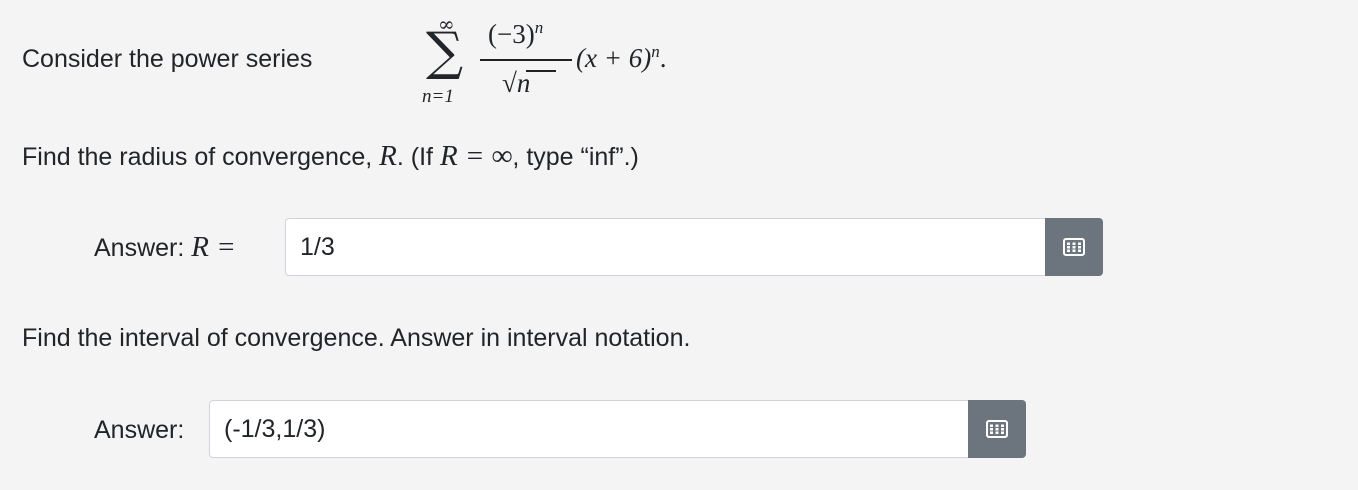 The height and width of the screenshot is (490, 1358). What do you see at coordinates (614, 58) in the screenshot?
I see `tail-base: (x + 6)` at bounding box center [614, 58].